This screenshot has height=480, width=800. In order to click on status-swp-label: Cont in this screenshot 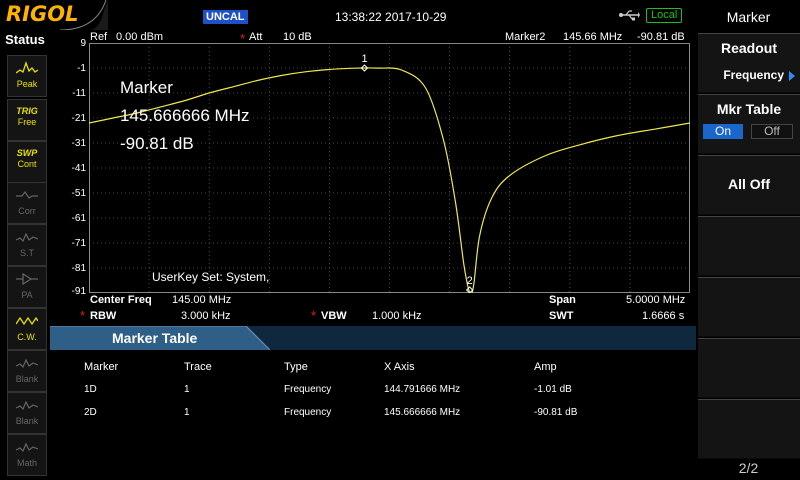, I will do `click(27, 164)`.